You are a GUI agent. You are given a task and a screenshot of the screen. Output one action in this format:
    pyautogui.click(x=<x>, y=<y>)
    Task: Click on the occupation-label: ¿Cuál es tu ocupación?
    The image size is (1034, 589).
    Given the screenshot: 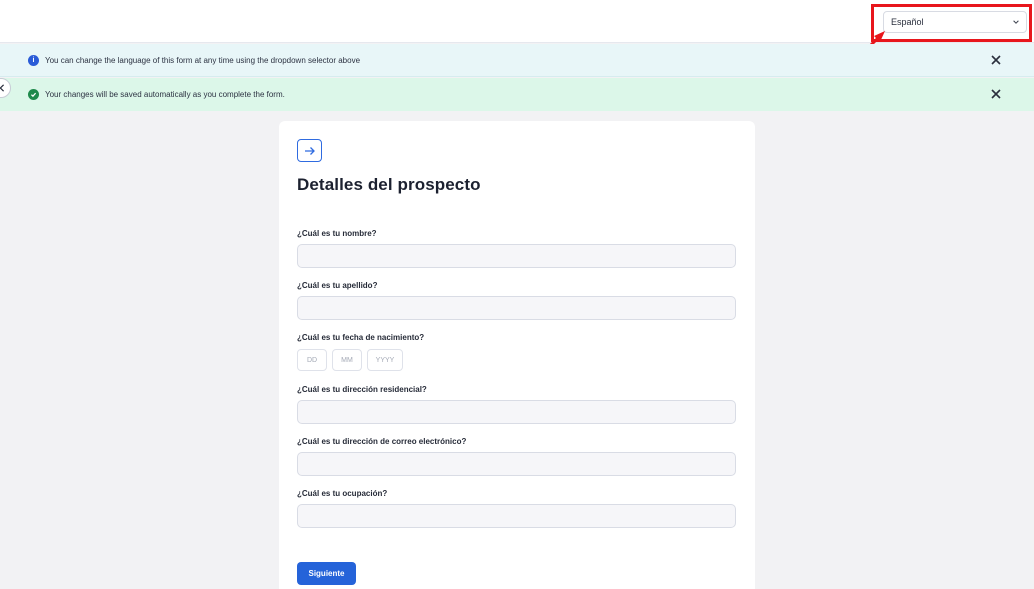 What is the action you would take?
    pyautogui.click(x=342, y=493)
    